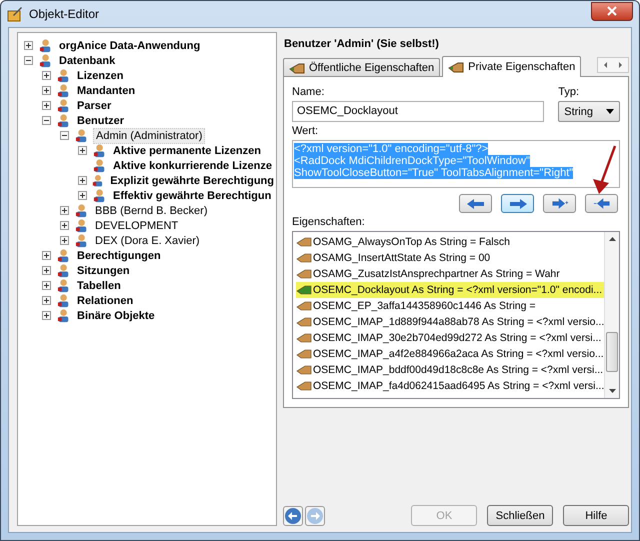  I want to click on right-arrow-icon, so click(518, 204).